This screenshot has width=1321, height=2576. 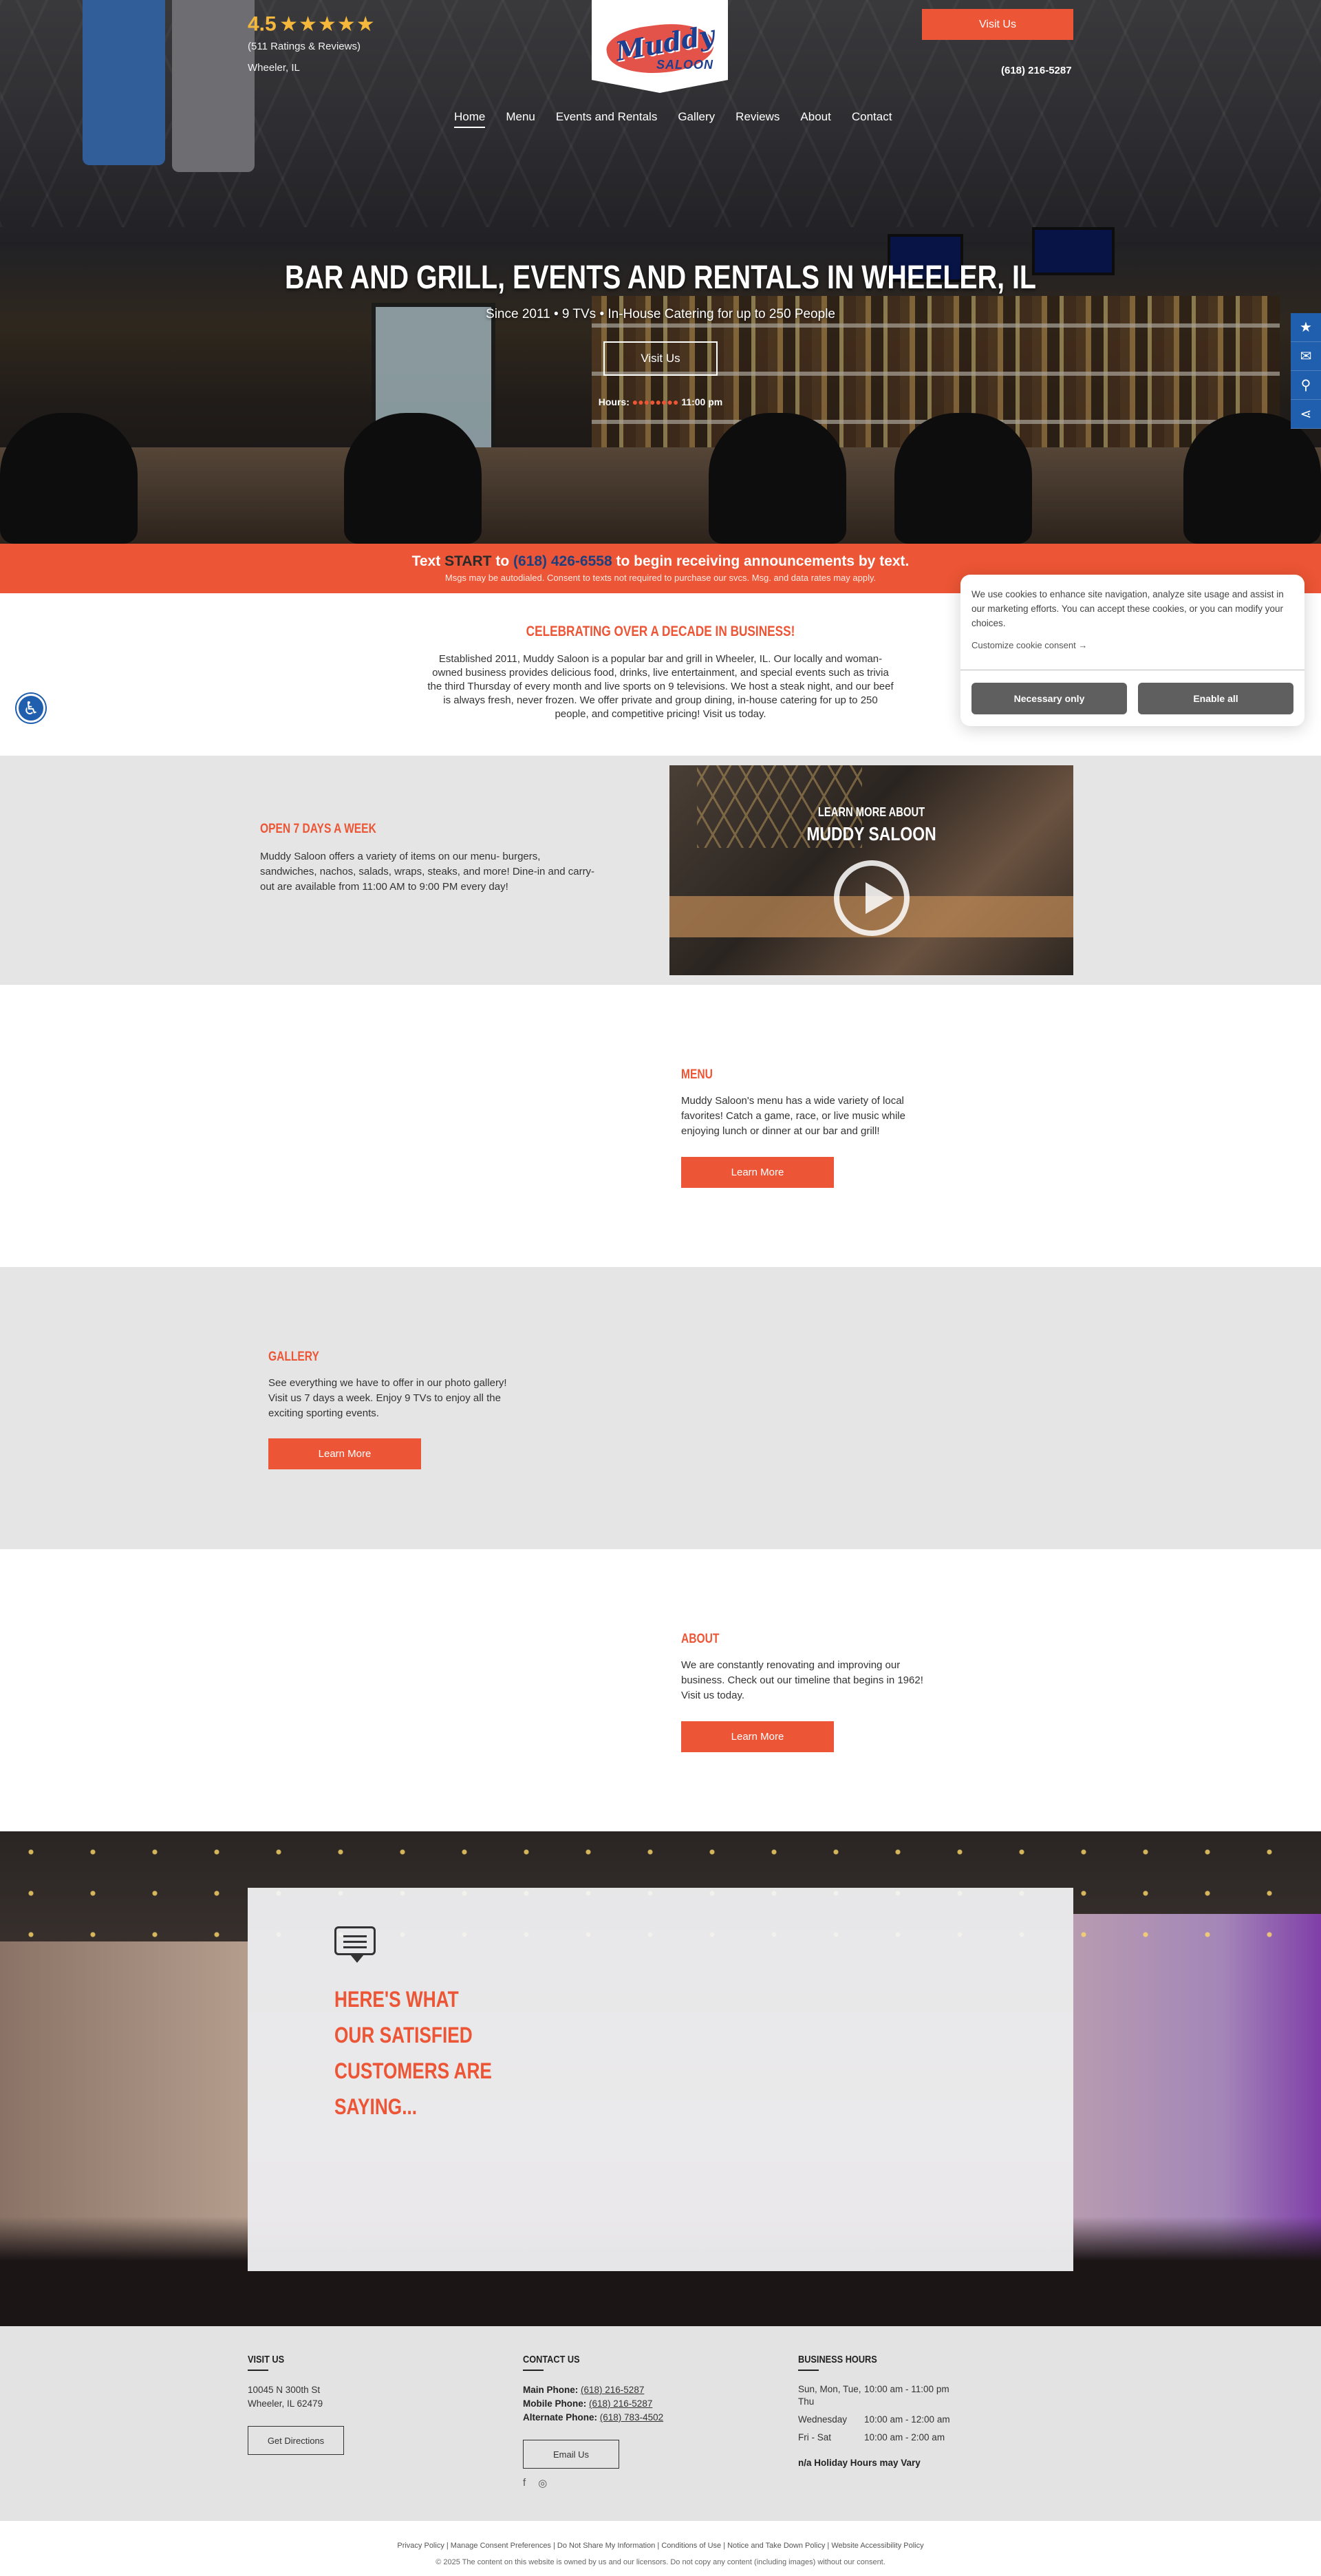 What do you see at coordinates (555, 2403) in the screenshot?
I see `mobile-phone-label: Mobile Phone:` at bounding box center [555, 2403].